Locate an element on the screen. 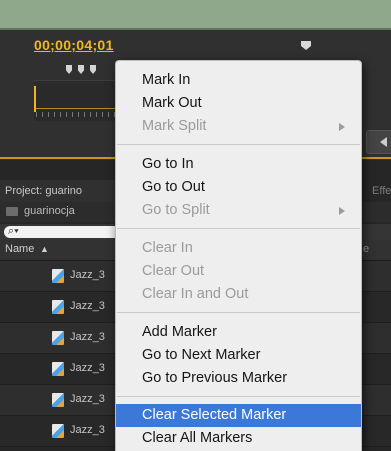 The width and height of the screenshot is (391, 451). top-strip is located at coordinates (195, 15).